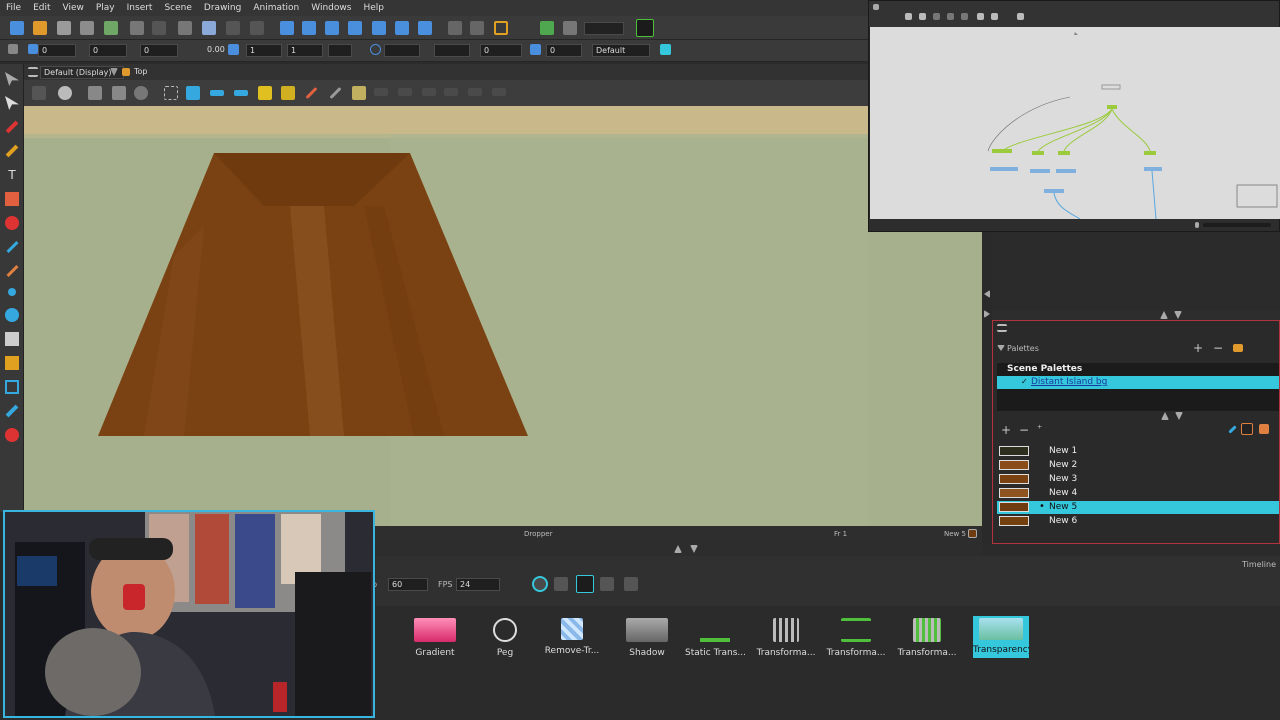 Image resolution: width=1280 pixels, height=720 pixels. What do you see at coordinates (64, 28) in the screenshot?
I see `save-icon` at bounding box center [64, 28].